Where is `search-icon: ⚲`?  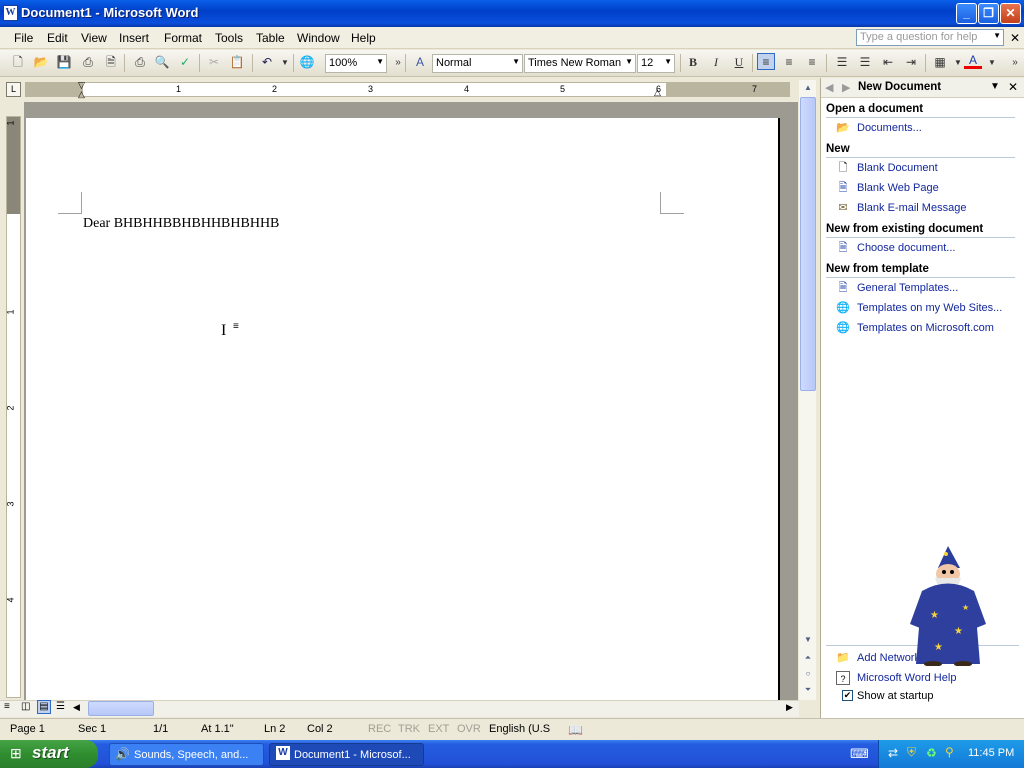 search-icon: ⚲ is located at coordinates (949, 752).